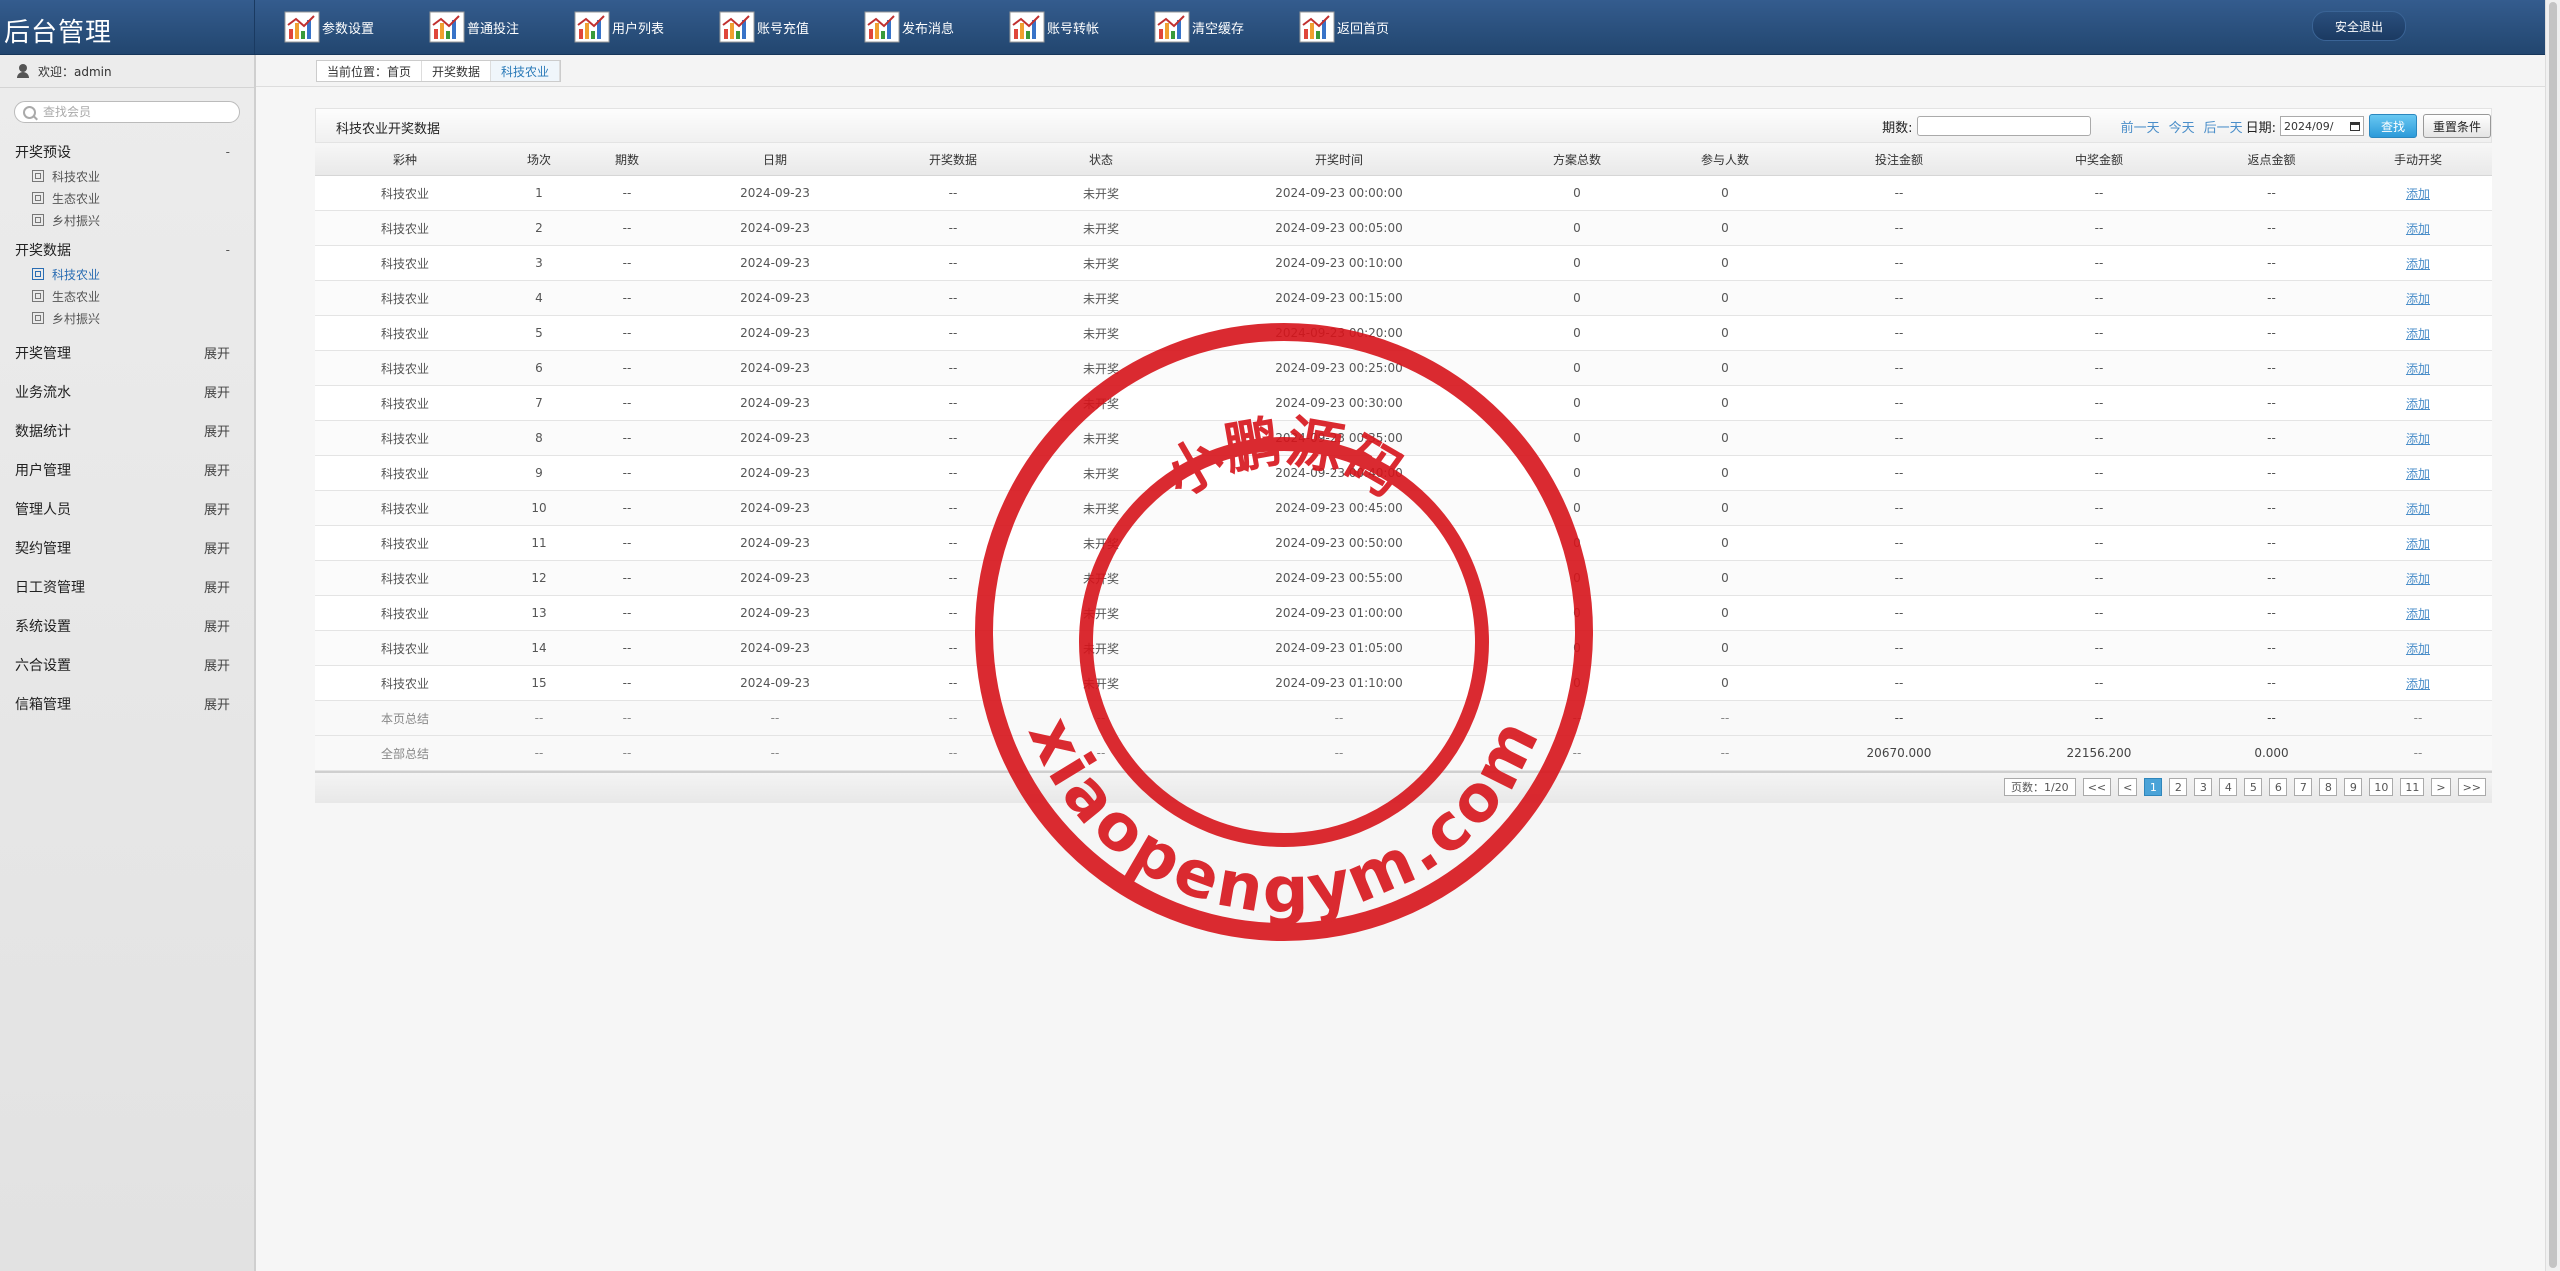 The width and height of the screenshot is (2560, 1271). Describe the element at coordinates (2140, 126) in the screenshot. I see `prev-day-link: 前一天` at that location.